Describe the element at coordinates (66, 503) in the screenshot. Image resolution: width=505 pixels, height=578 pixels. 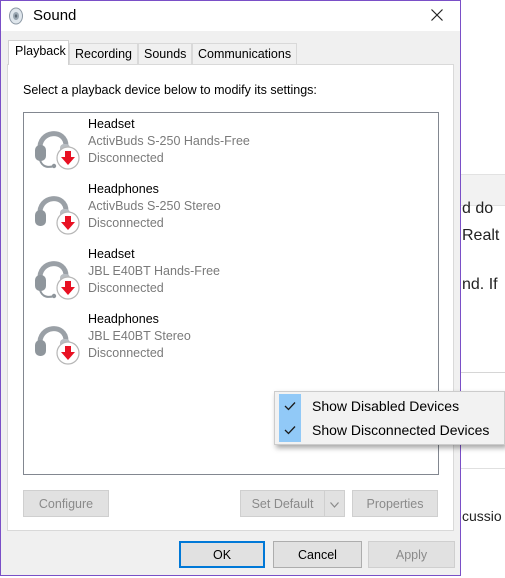
I see `configure-button: Configure` at that location.